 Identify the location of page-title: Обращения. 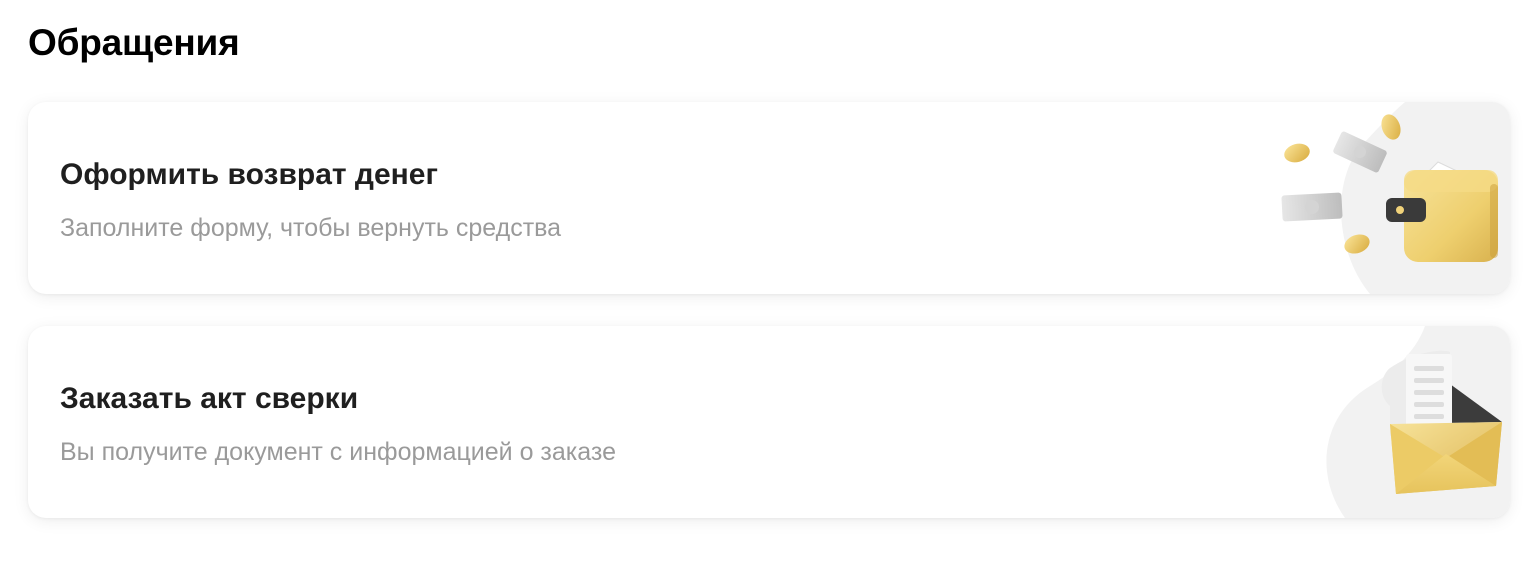
(134, 42).